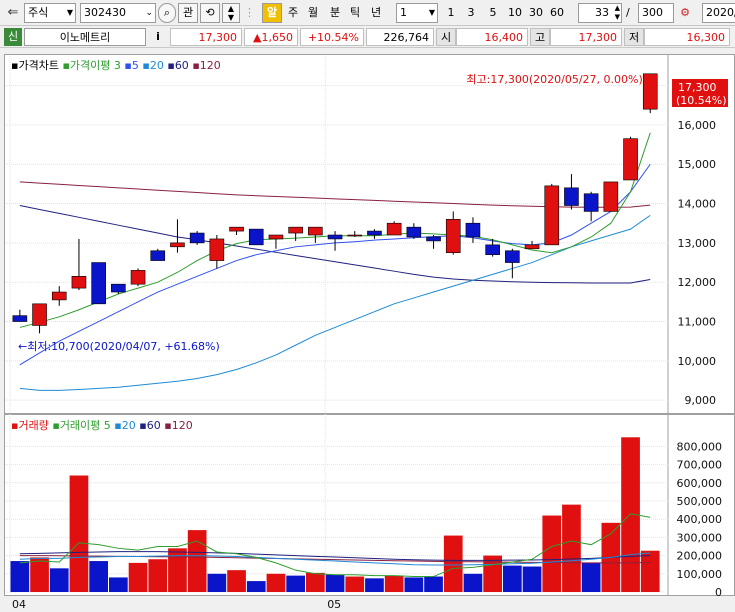 Image resolution: width=735 pixels, height=612 pixels. I want to click on interval-select: 1 ▼, so click(417, 13).